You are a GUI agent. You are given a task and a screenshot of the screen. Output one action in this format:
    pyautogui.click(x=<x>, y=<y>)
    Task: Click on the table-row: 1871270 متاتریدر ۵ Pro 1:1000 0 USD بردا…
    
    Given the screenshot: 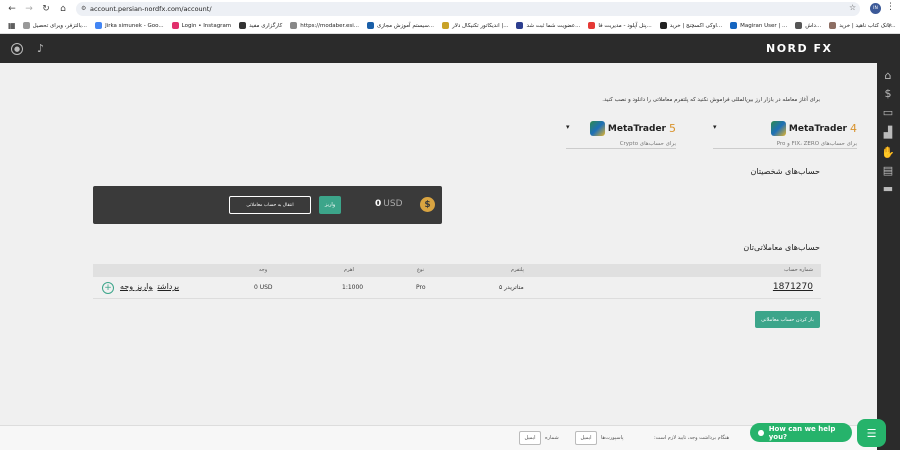 What is the action you would take?
    pyautogui.click(x=457, y=288)
    